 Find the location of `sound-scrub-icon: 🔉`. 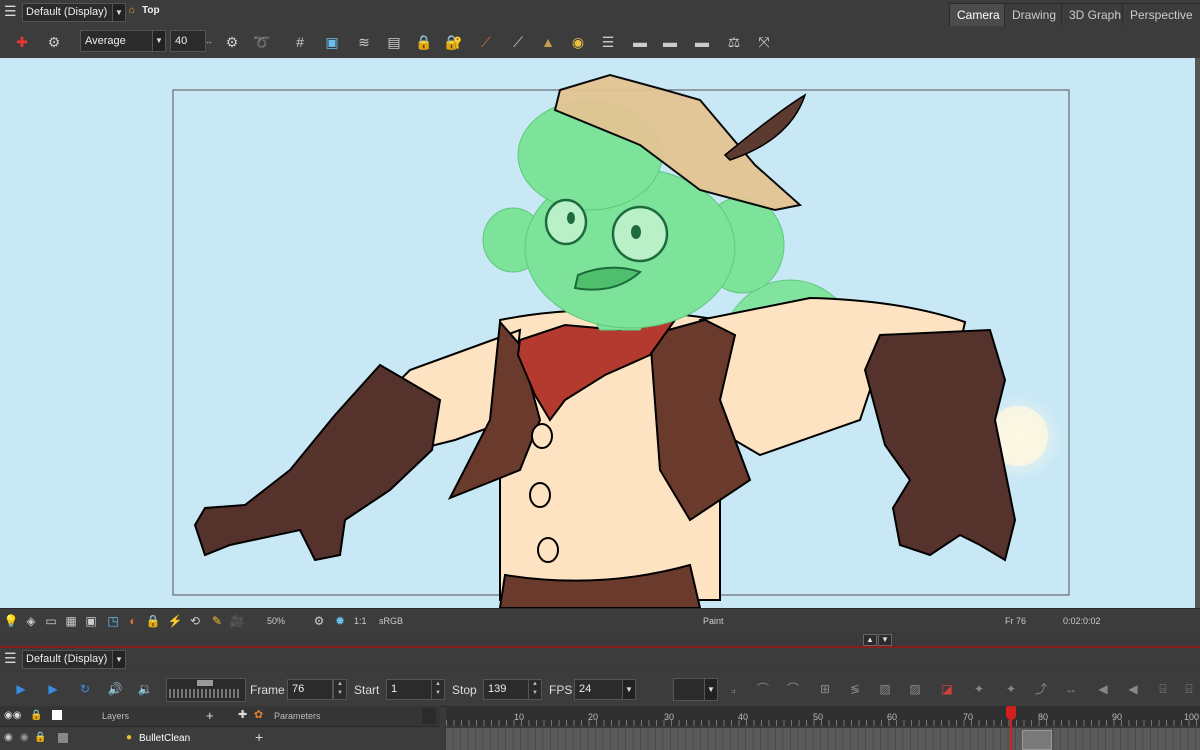

sound-scrub-icon: 🔉 is located at coordinates (145, 689).